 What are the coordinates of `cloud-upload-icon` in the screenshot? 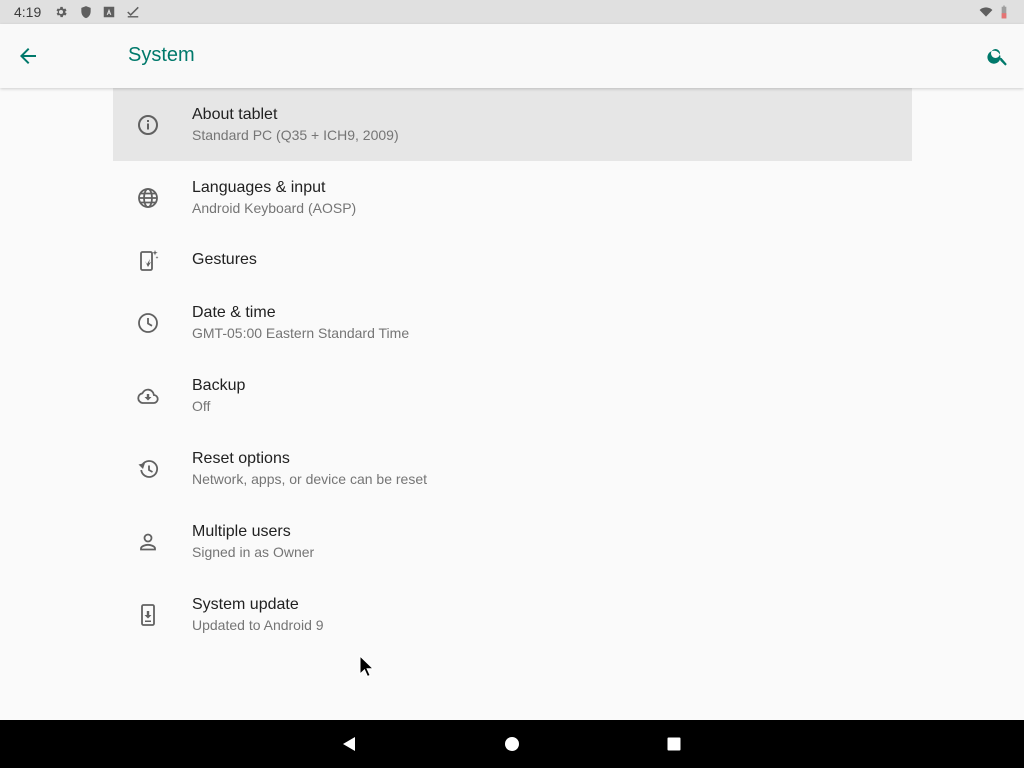 It's located at (148, 396).